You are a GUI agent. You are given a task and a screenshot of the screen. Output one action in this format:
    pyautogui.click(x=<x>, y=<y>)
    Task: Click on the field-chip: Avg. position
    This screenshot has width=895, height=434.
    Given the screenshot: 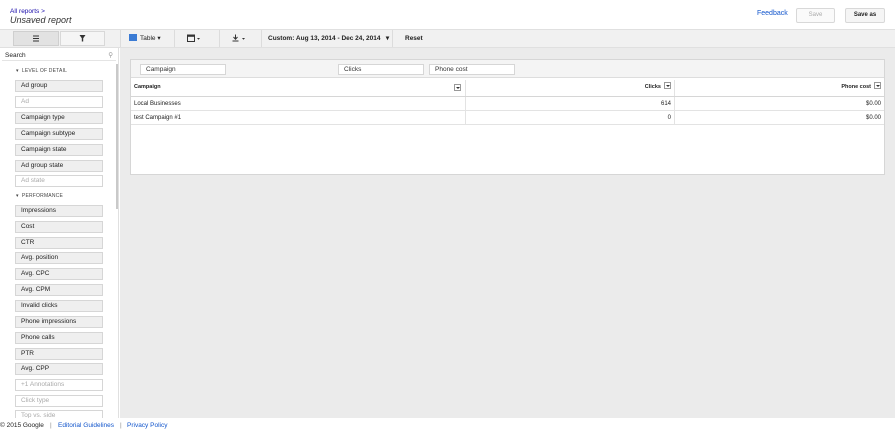 What is the action you would take?
    pyautogui.click(x=59, y=258)
    